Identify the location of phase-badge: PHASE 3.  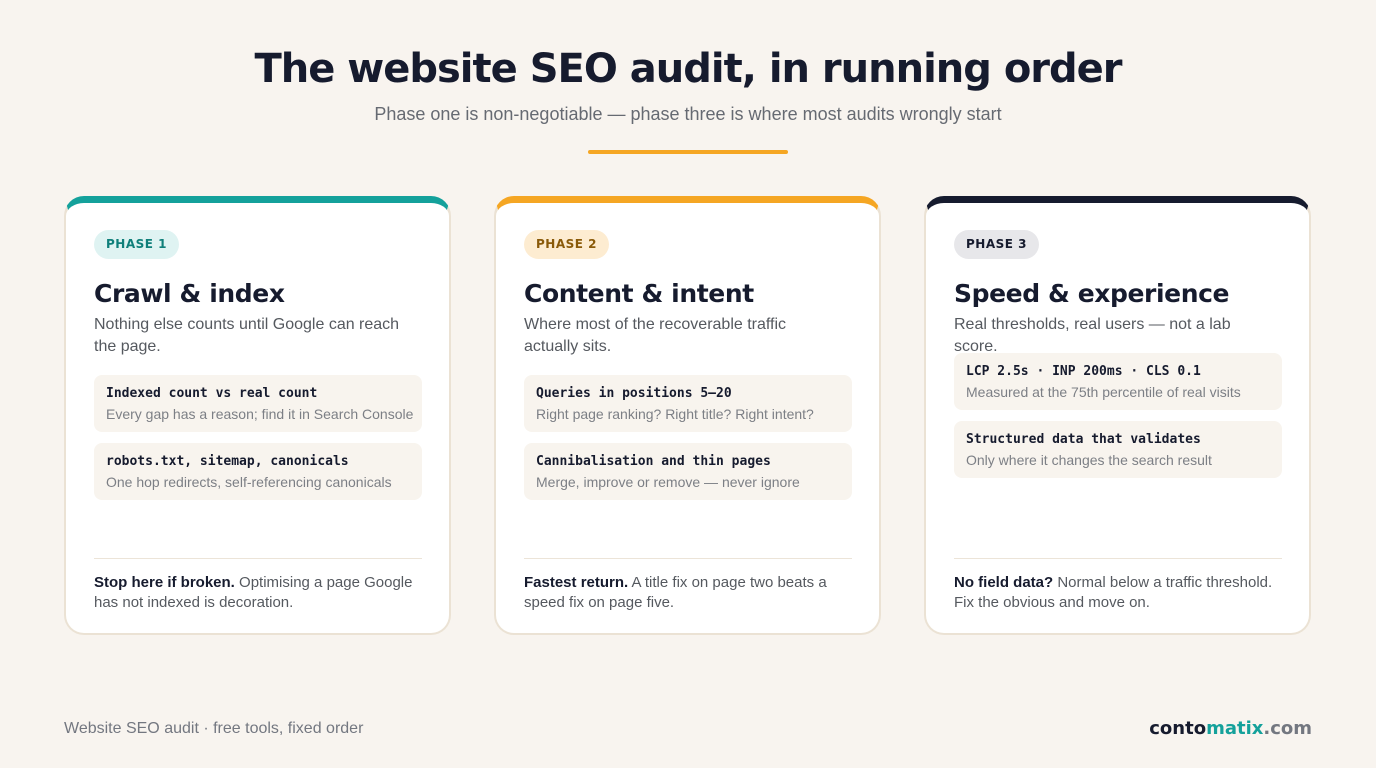
(996, 244).